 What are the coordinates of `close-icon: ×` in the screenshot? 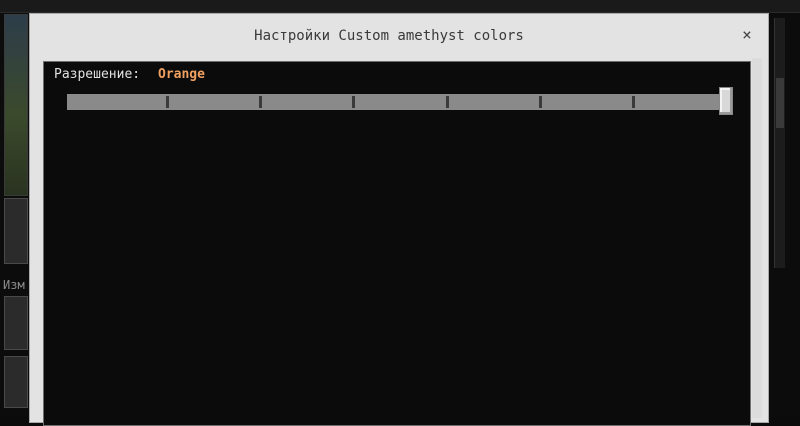 It's located at (747, 35).